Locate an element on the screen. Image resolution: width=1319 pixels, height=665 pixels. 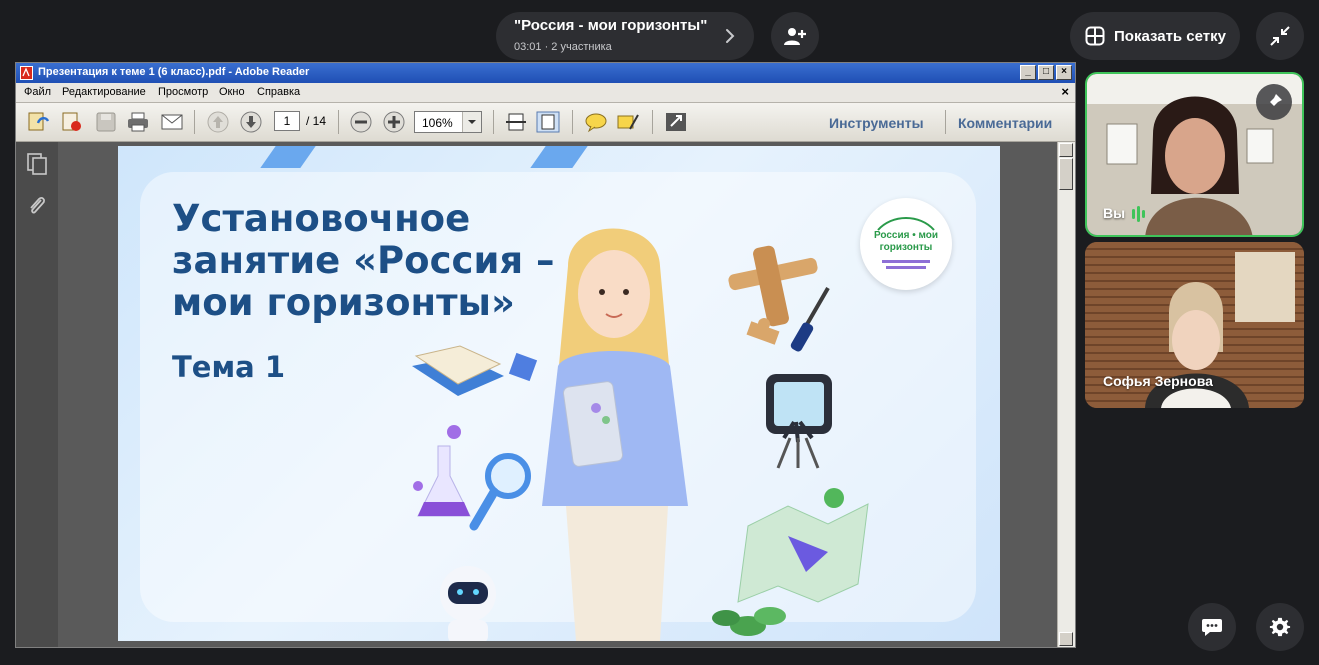
show-grid-button: Показать сетку is located at coordinates (1155, 36).